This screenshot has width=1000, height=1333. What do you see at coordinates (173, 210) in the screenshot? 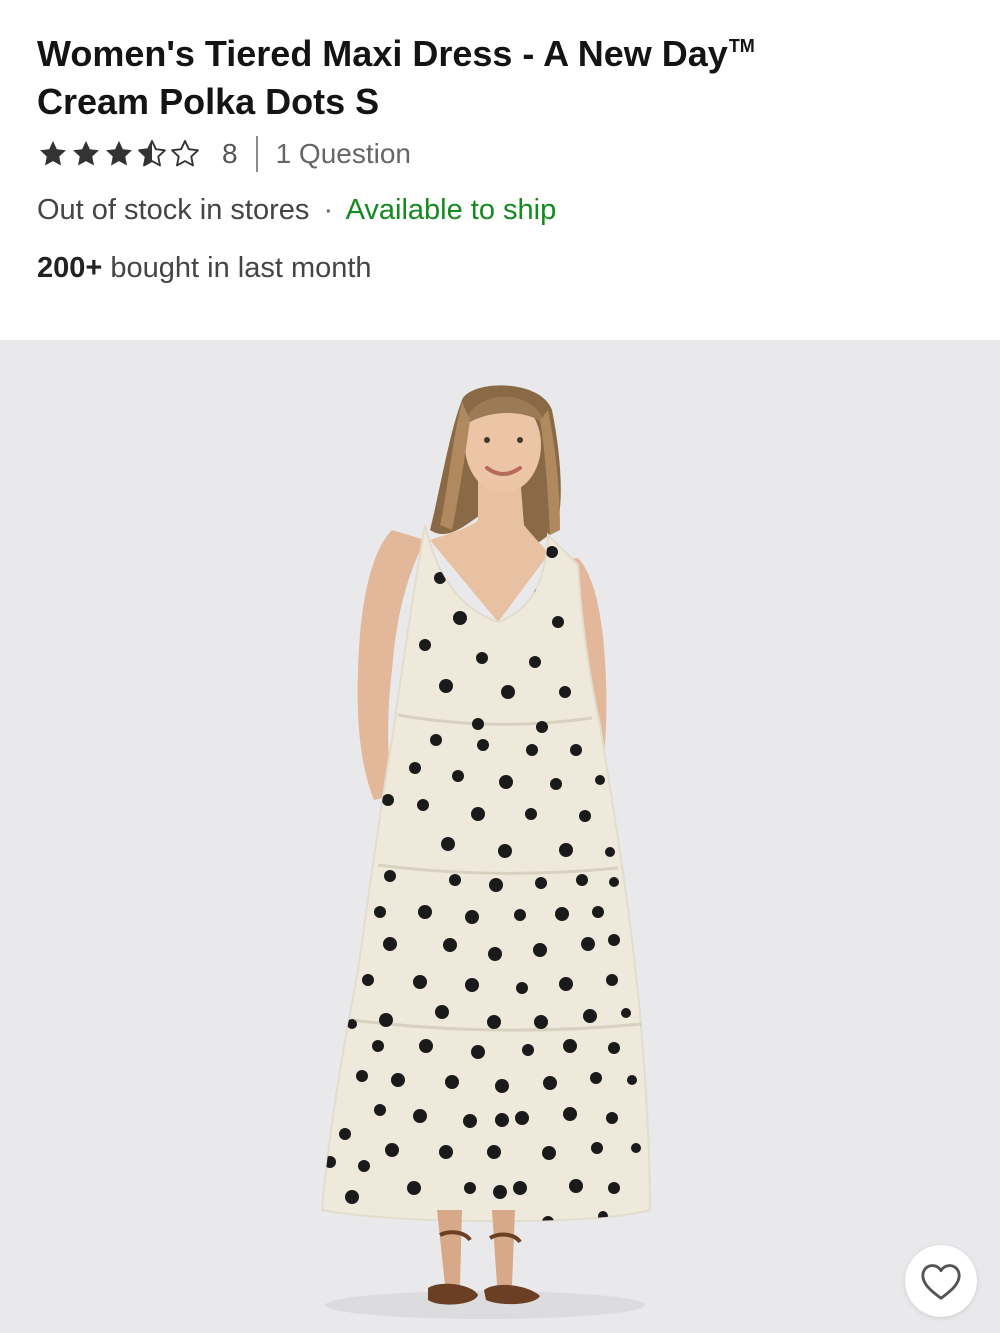
I see `store-availability: Out of stock in stores` at bounding box center [173, 210].